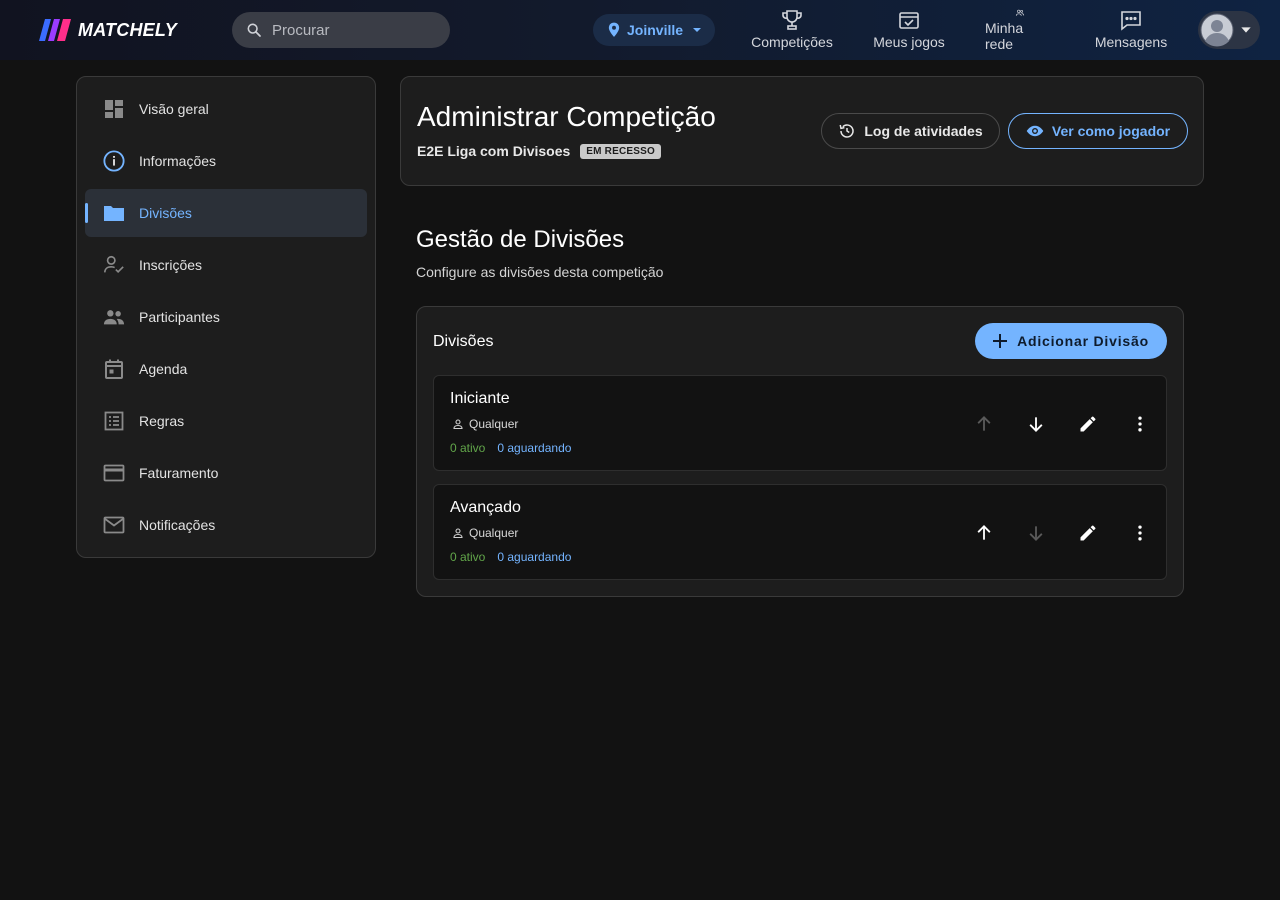 This screenshot has width=1280, height=900. Describe the element at coordinates (352, 30) in the screenshot. I see `search-input` at that location.